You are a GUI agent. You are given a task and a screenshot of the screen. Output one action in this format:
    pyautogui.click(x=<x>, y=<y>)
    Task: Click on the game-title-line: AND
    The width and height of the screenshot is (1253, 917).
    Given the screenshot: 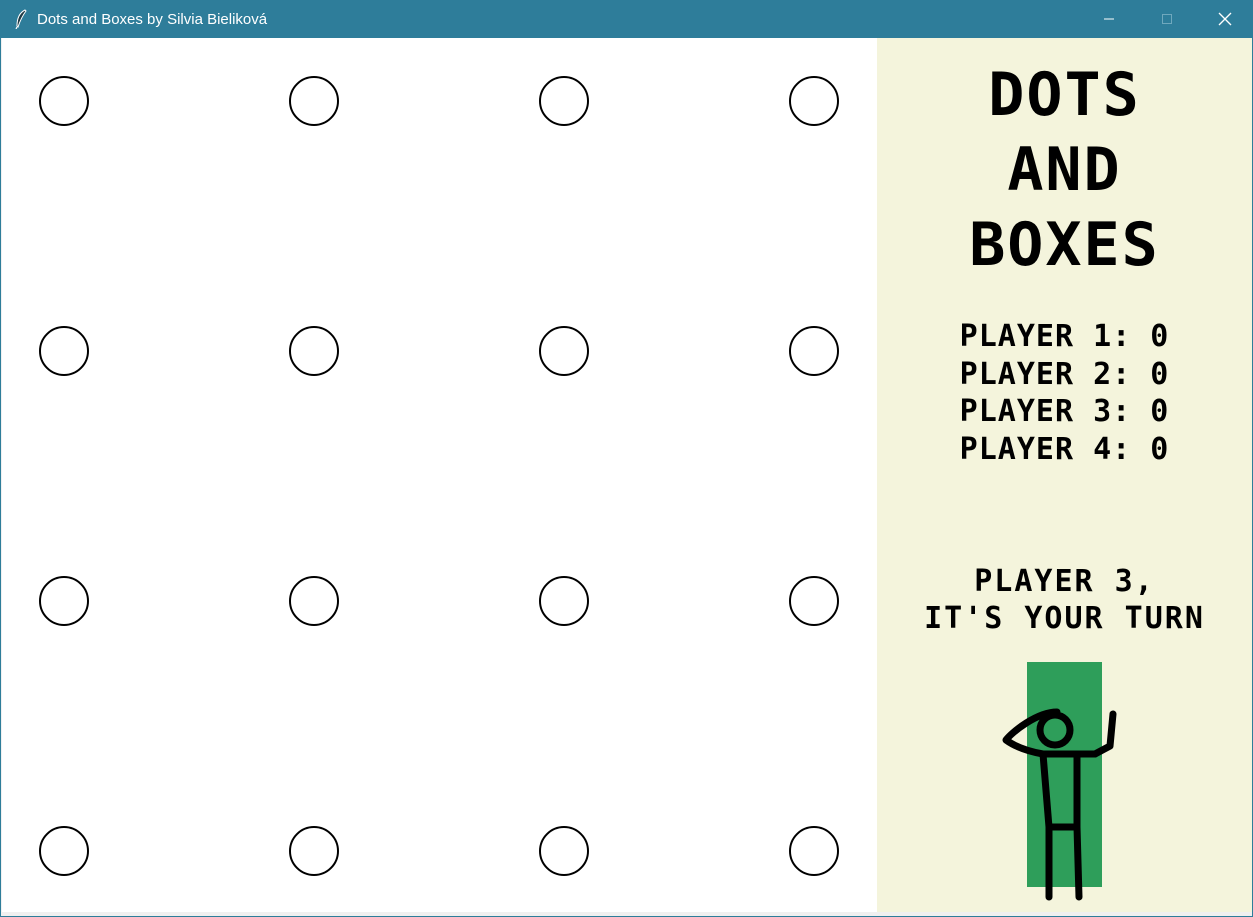 What is the action you would take?
    pyautogui.click(x=1064, y=170)
    